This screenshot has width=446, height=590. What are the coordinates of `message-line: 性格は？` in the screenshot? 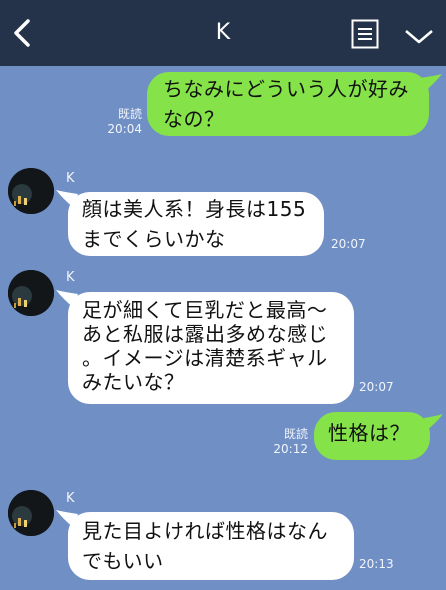 It's located at (369, 433).